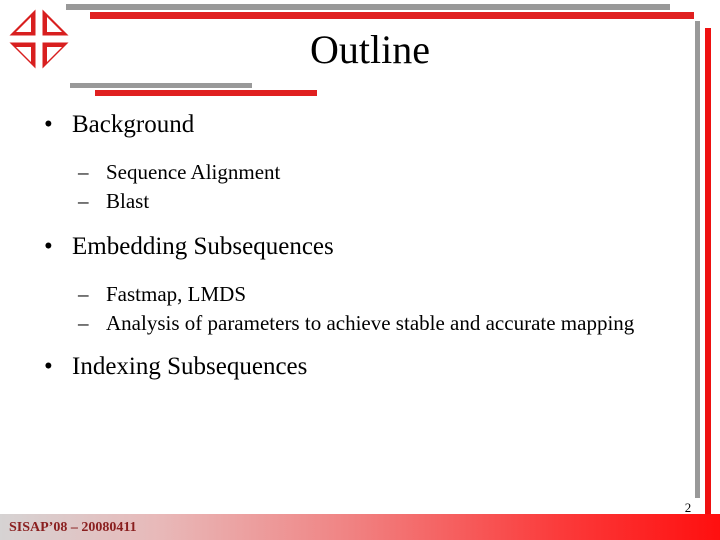 Image resolution: width=720 pixels, height=540 pixels. I want to click on outline-item-label: Background, so click(133, 124).